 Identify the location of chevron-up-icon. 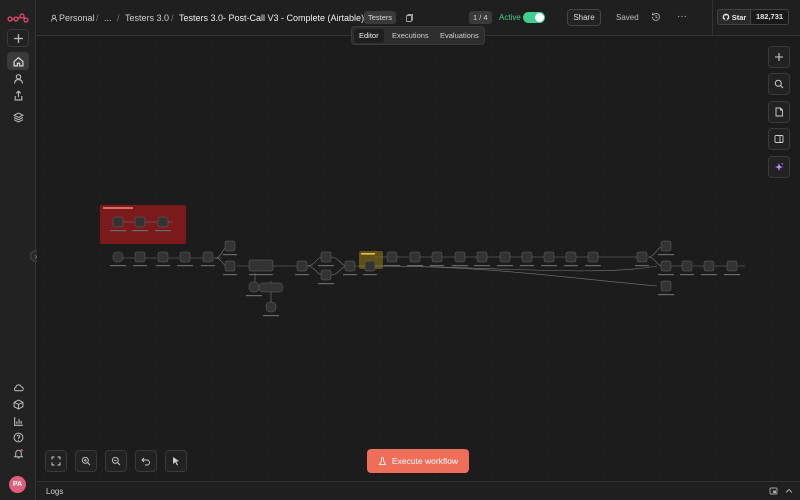
(789, 491).